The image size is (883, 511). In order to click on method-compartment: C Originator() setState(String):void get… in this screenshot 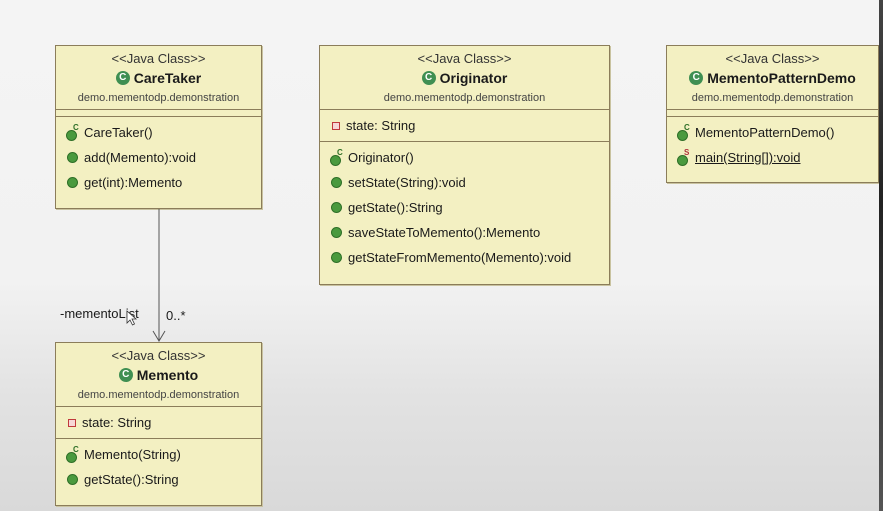, I will do `click(464, 207)`.